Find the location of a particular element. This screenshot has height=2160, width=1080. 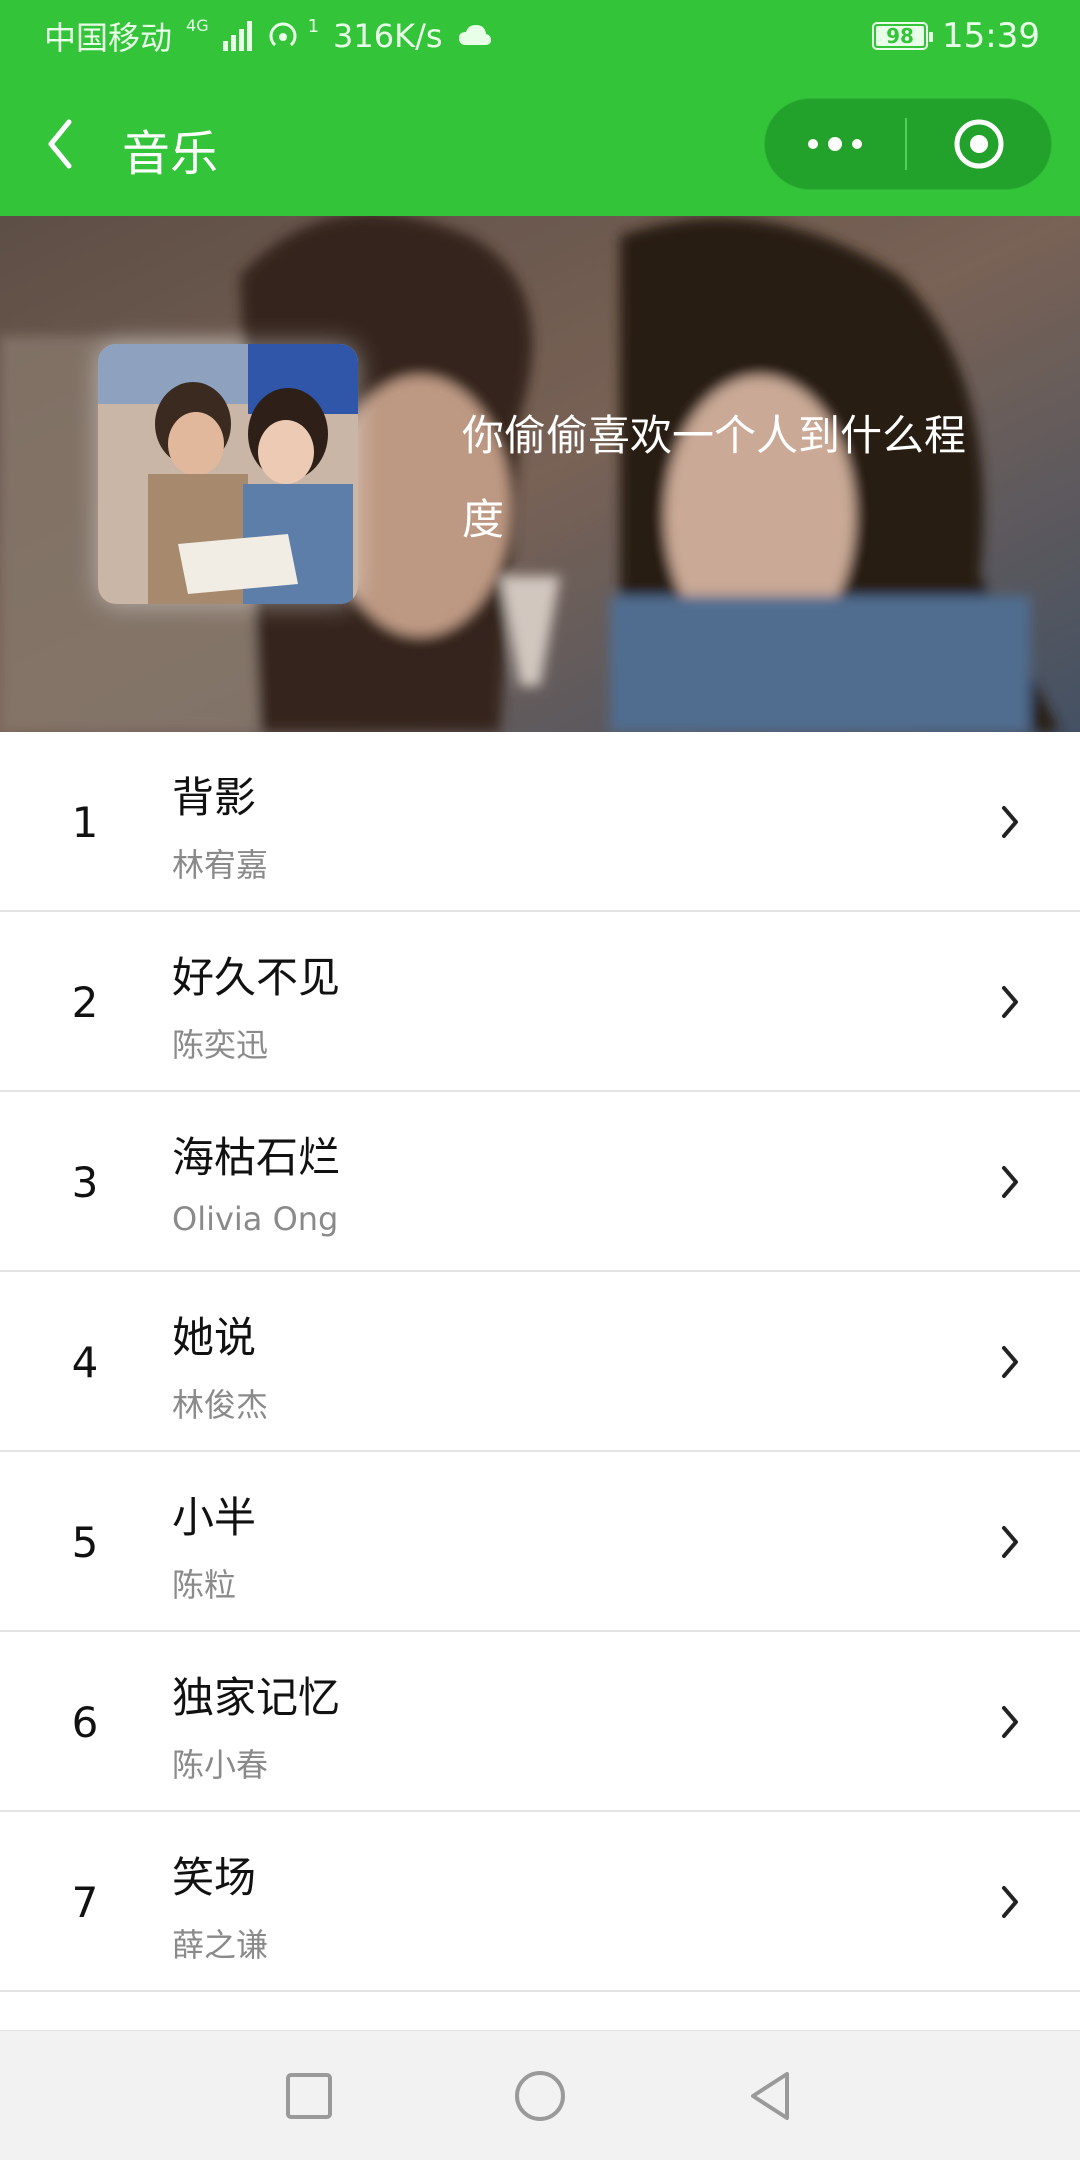

song-artist: 林俊杰 is located at coordinates (220, 1405).